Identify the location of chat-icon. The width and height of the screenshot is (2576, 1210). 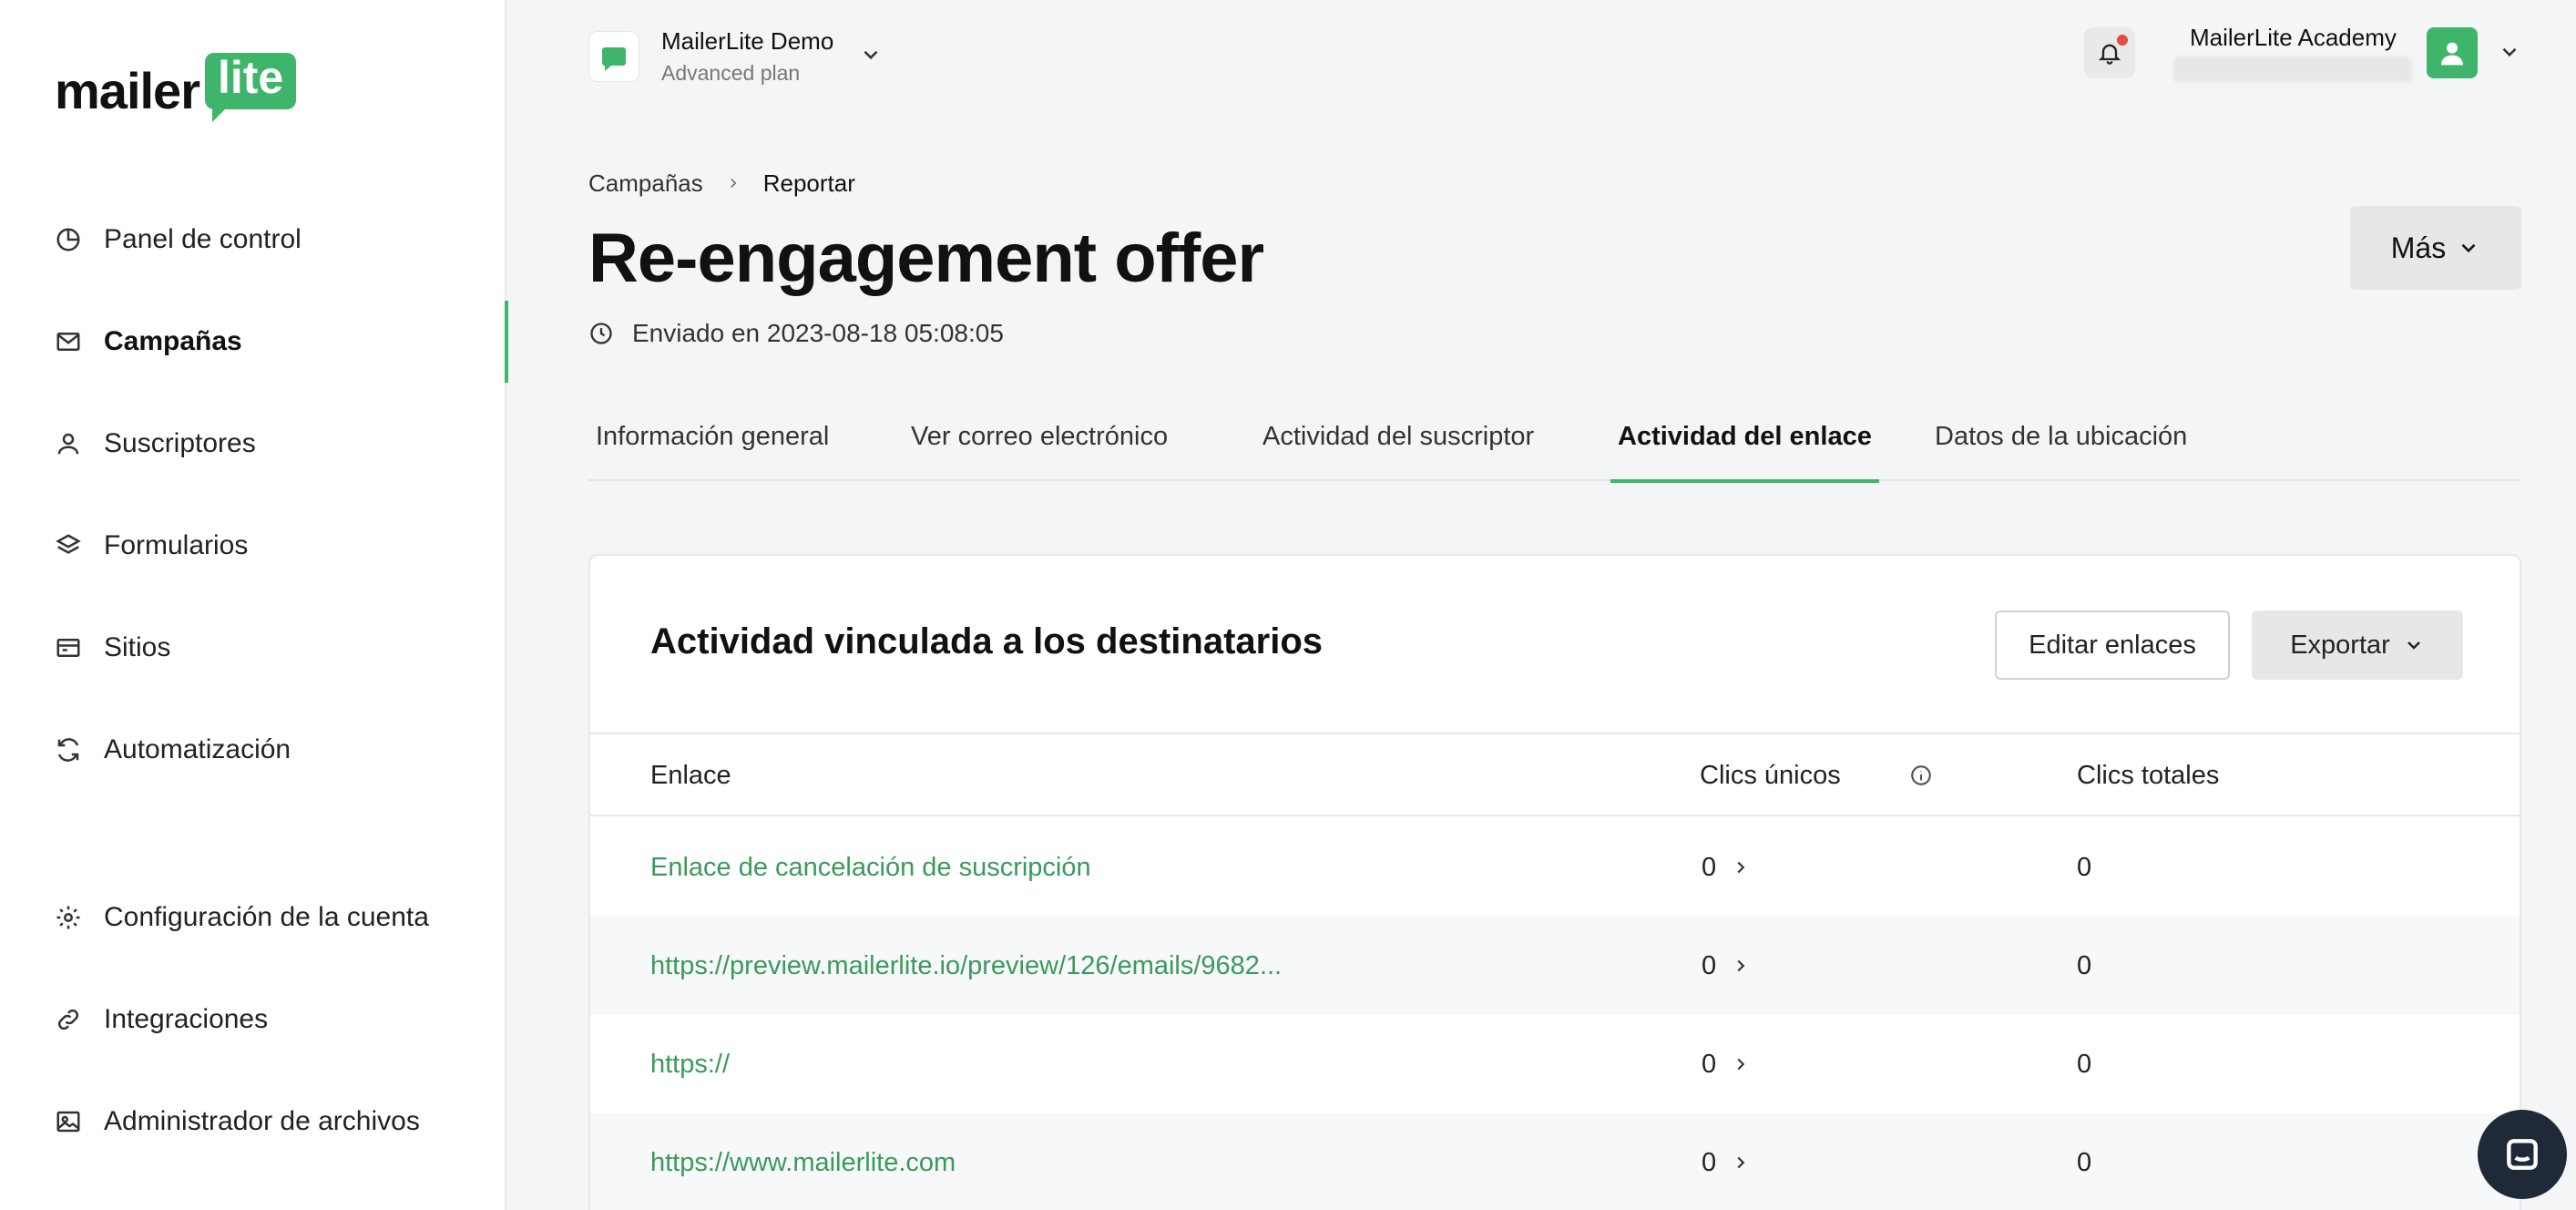
(2522, 1154).